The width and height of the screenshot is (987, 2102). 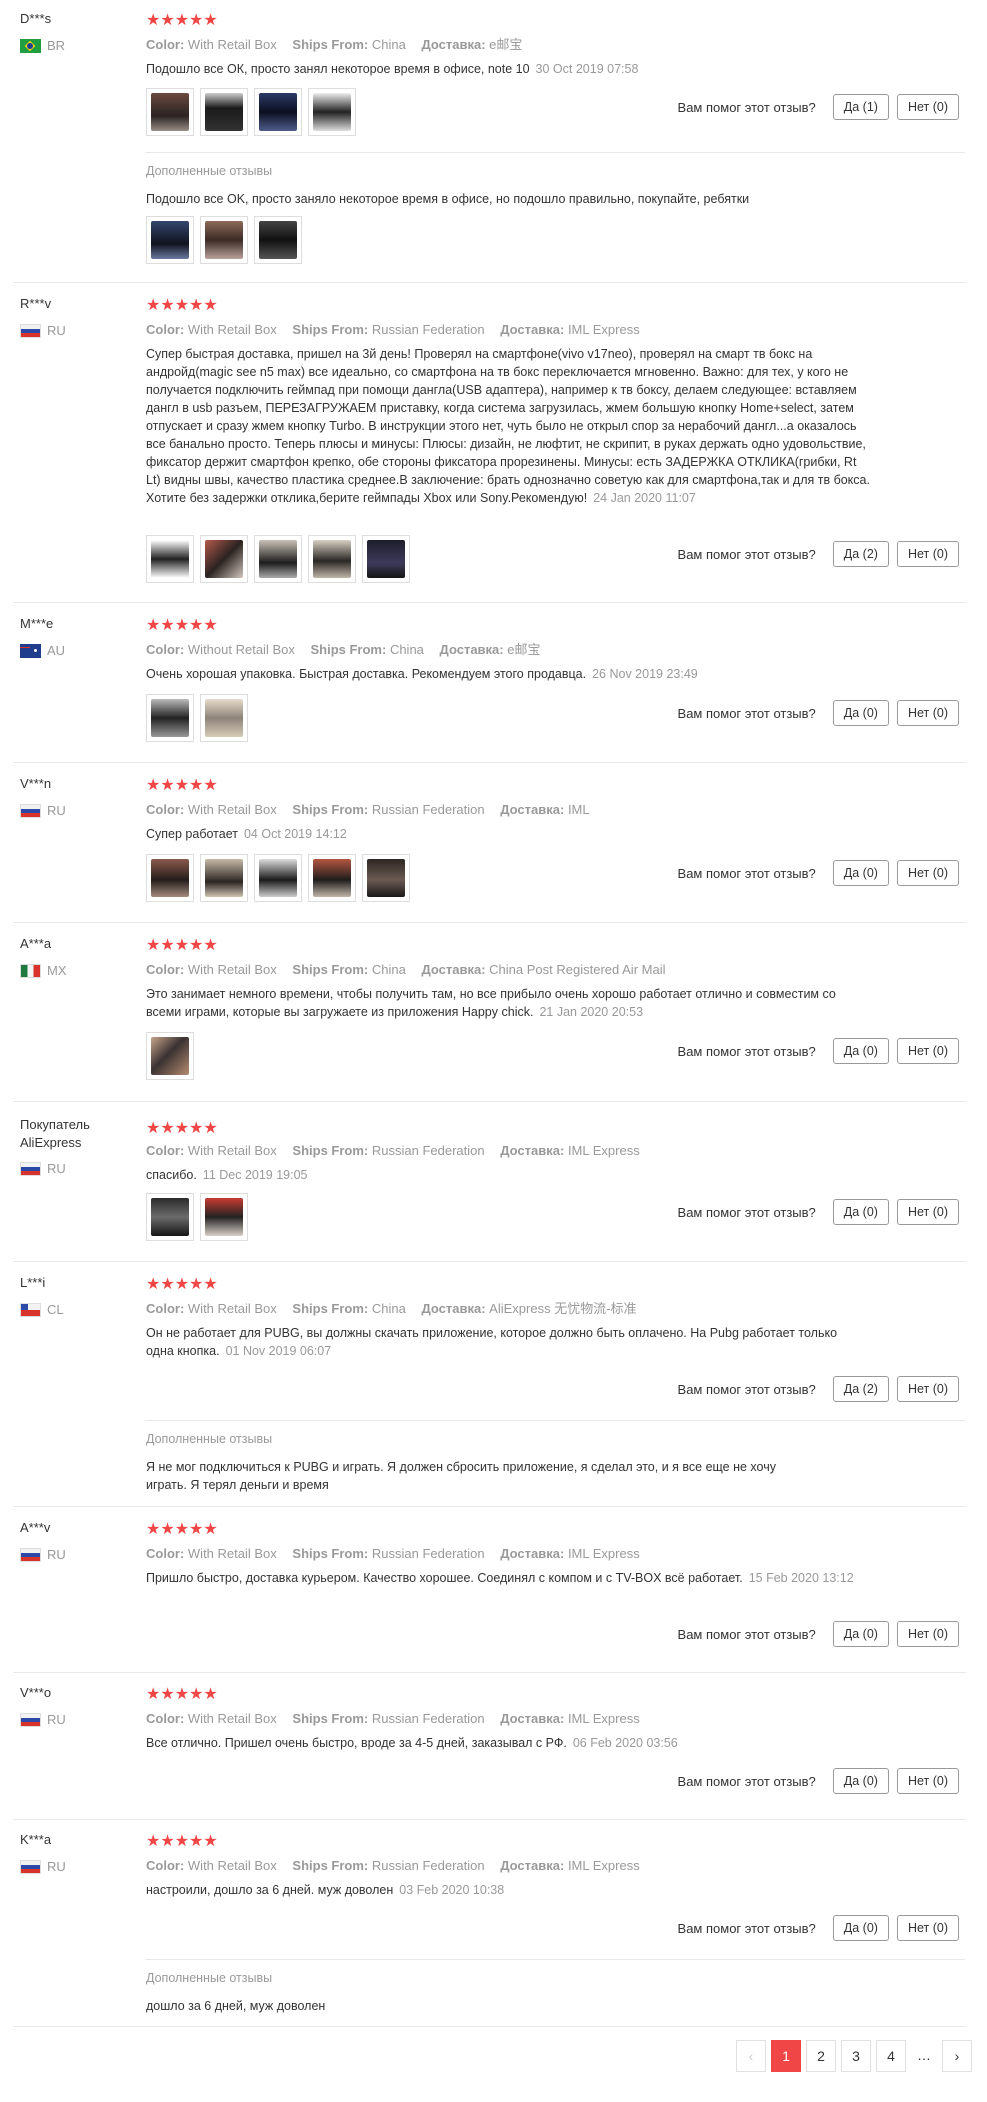 What do you see at coordinates (255, 1175) in the screenshot?
I see `review-date: 11 Dec 2019 19:05` at bounding box center [255, 1175].